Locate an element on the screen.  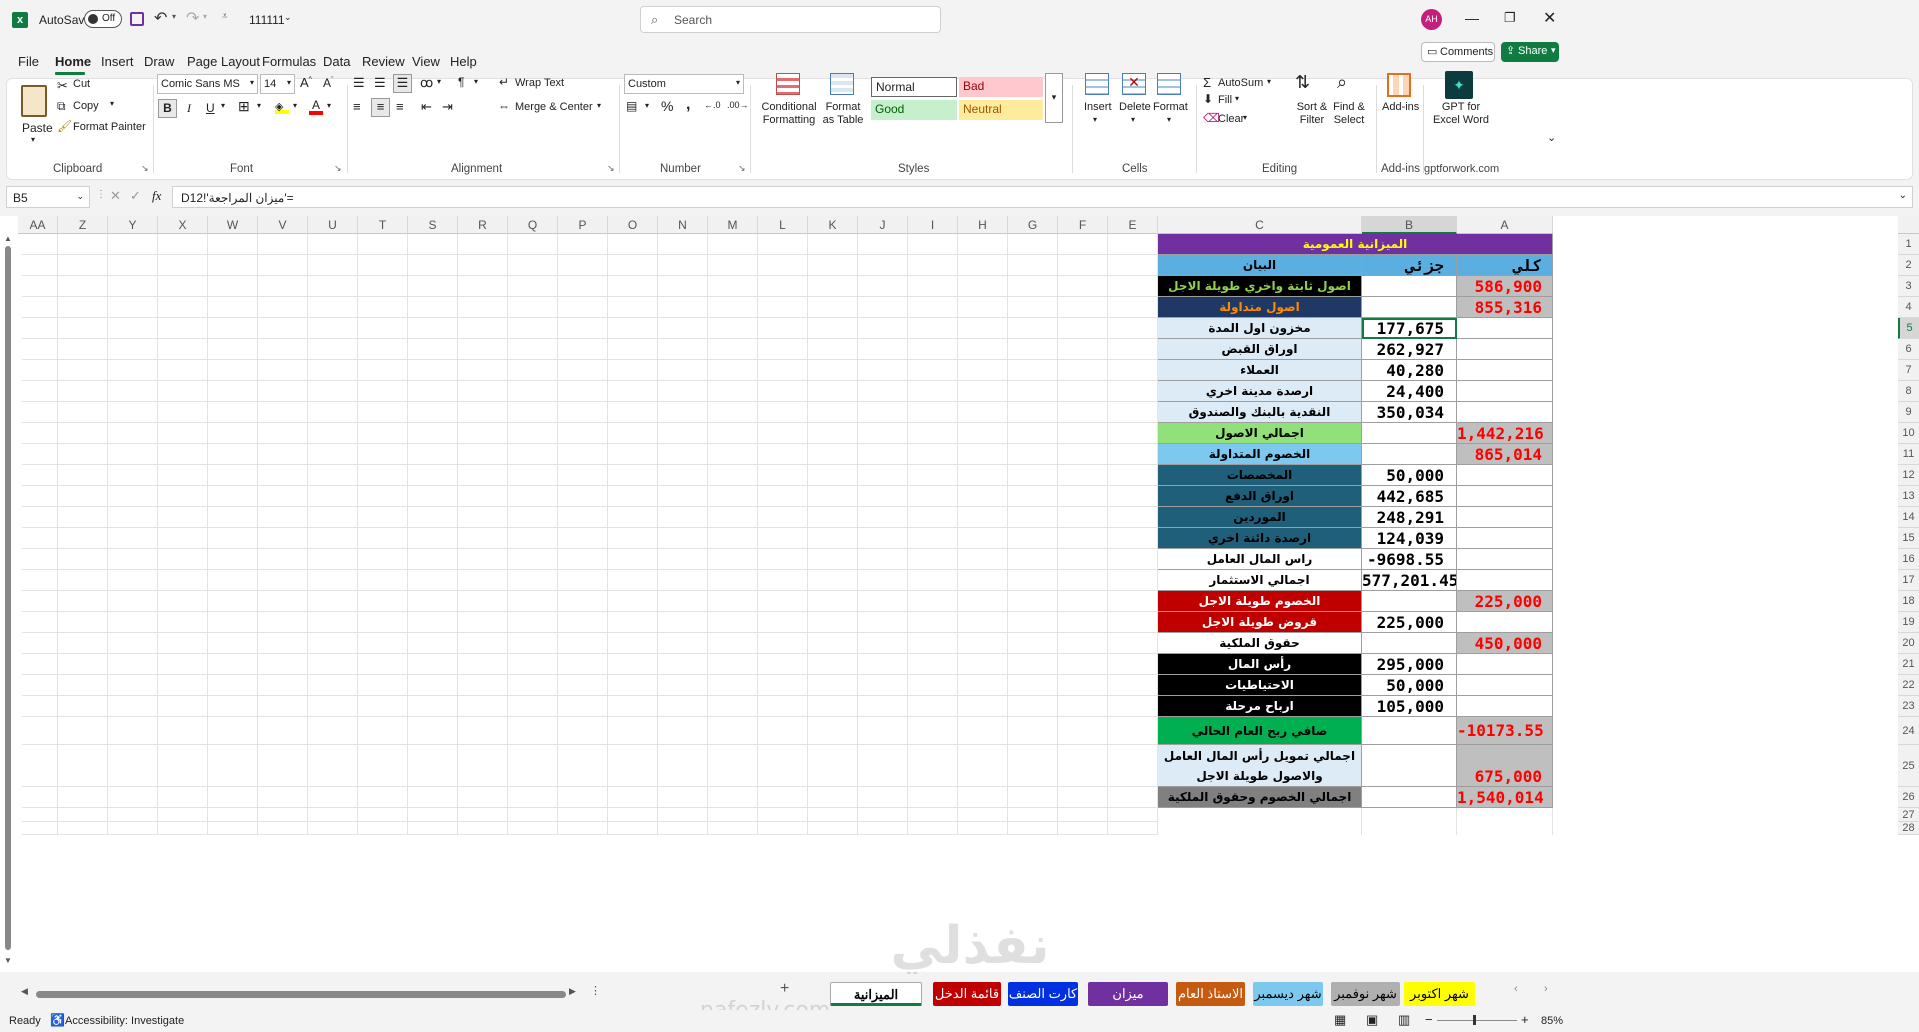
scroll-right-icon: ▶ is located at coordinates (572, 991).